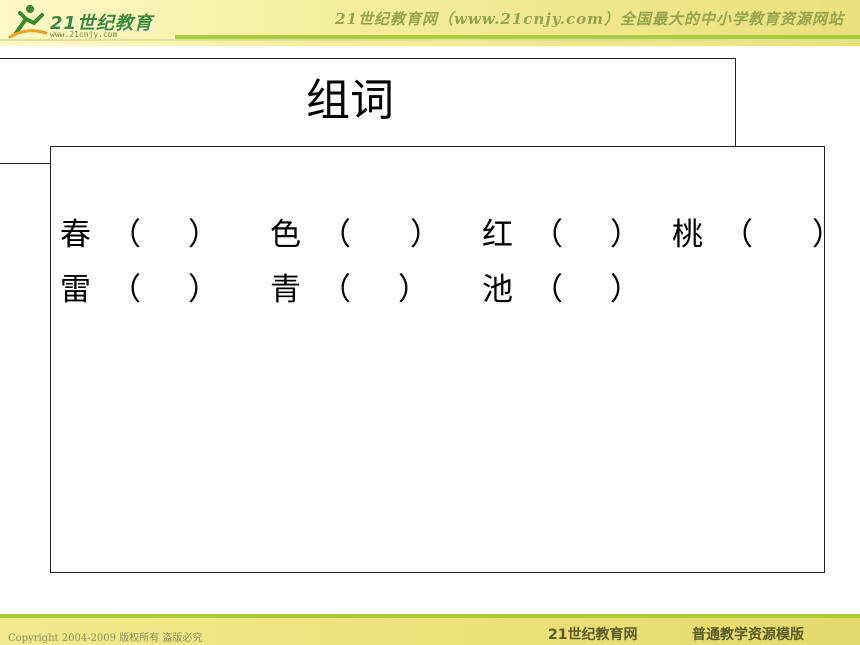 This screenshot has width=860, height=645. What do you see at coordinates (430, 40) in the screenshot?
I see `header-underline` at bounding box center [430, 40].